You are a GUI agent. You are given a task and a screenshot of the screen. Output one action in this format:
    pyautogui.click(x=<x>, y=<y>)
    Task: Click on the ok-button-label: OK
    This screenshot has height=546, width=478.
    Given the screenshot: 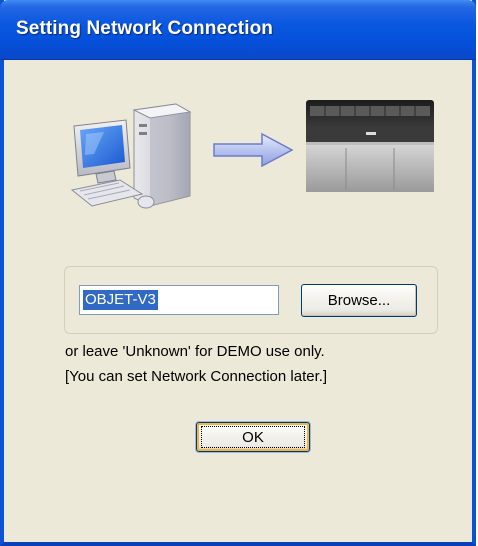 What is the action you would take?
    pyautogui.click(x=253, y=437)
    